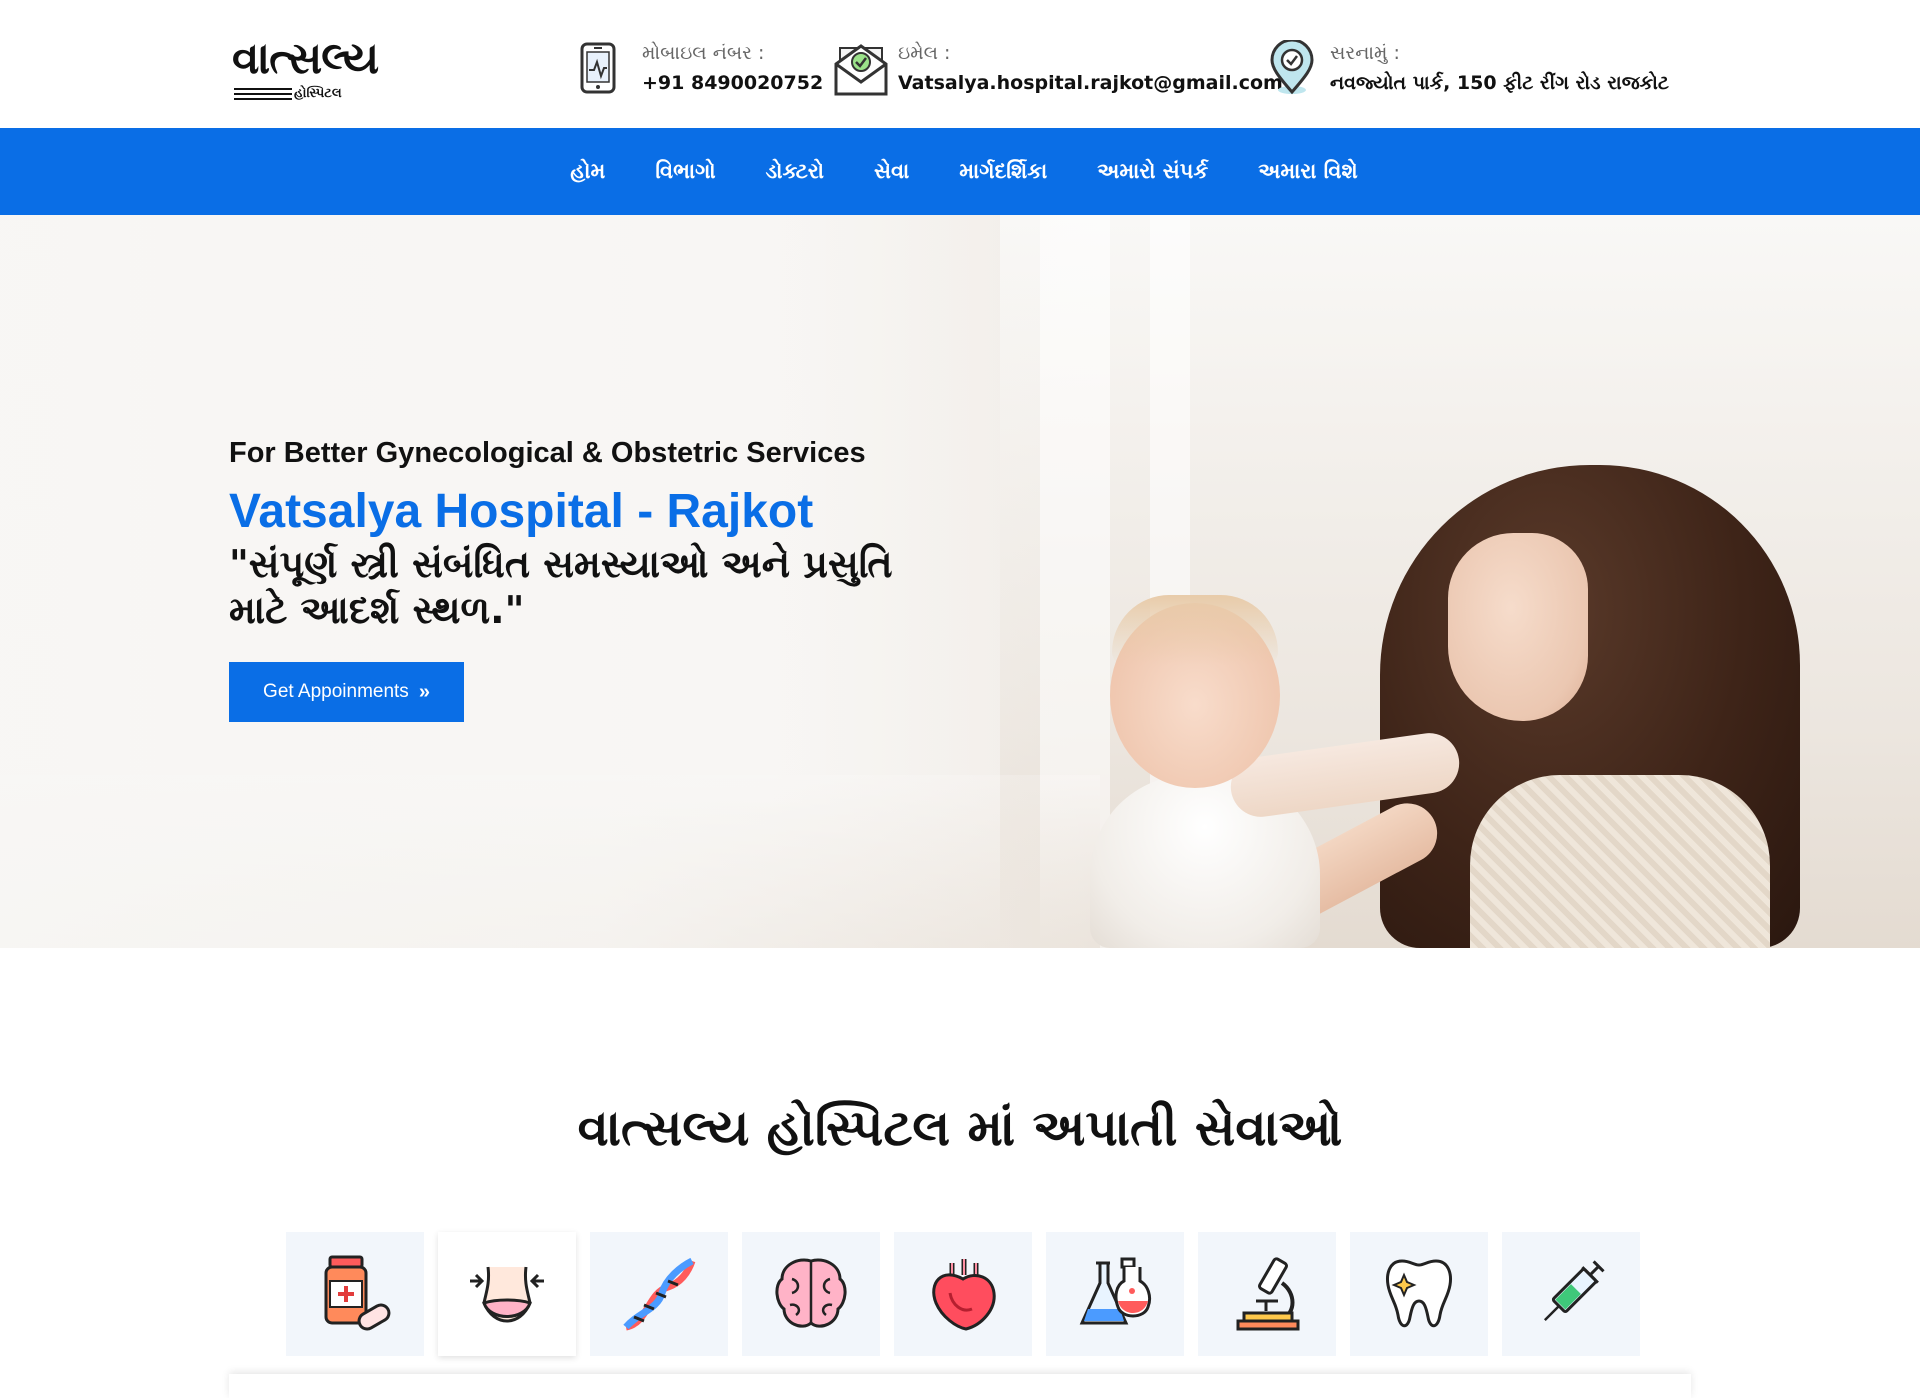 The height and width of the screenshot is (1398, 1920). What do you see at coordinates (424, 691) in the screenshot?
I see `double-chevron-right-icon: »` at bounding box center [424, 691].